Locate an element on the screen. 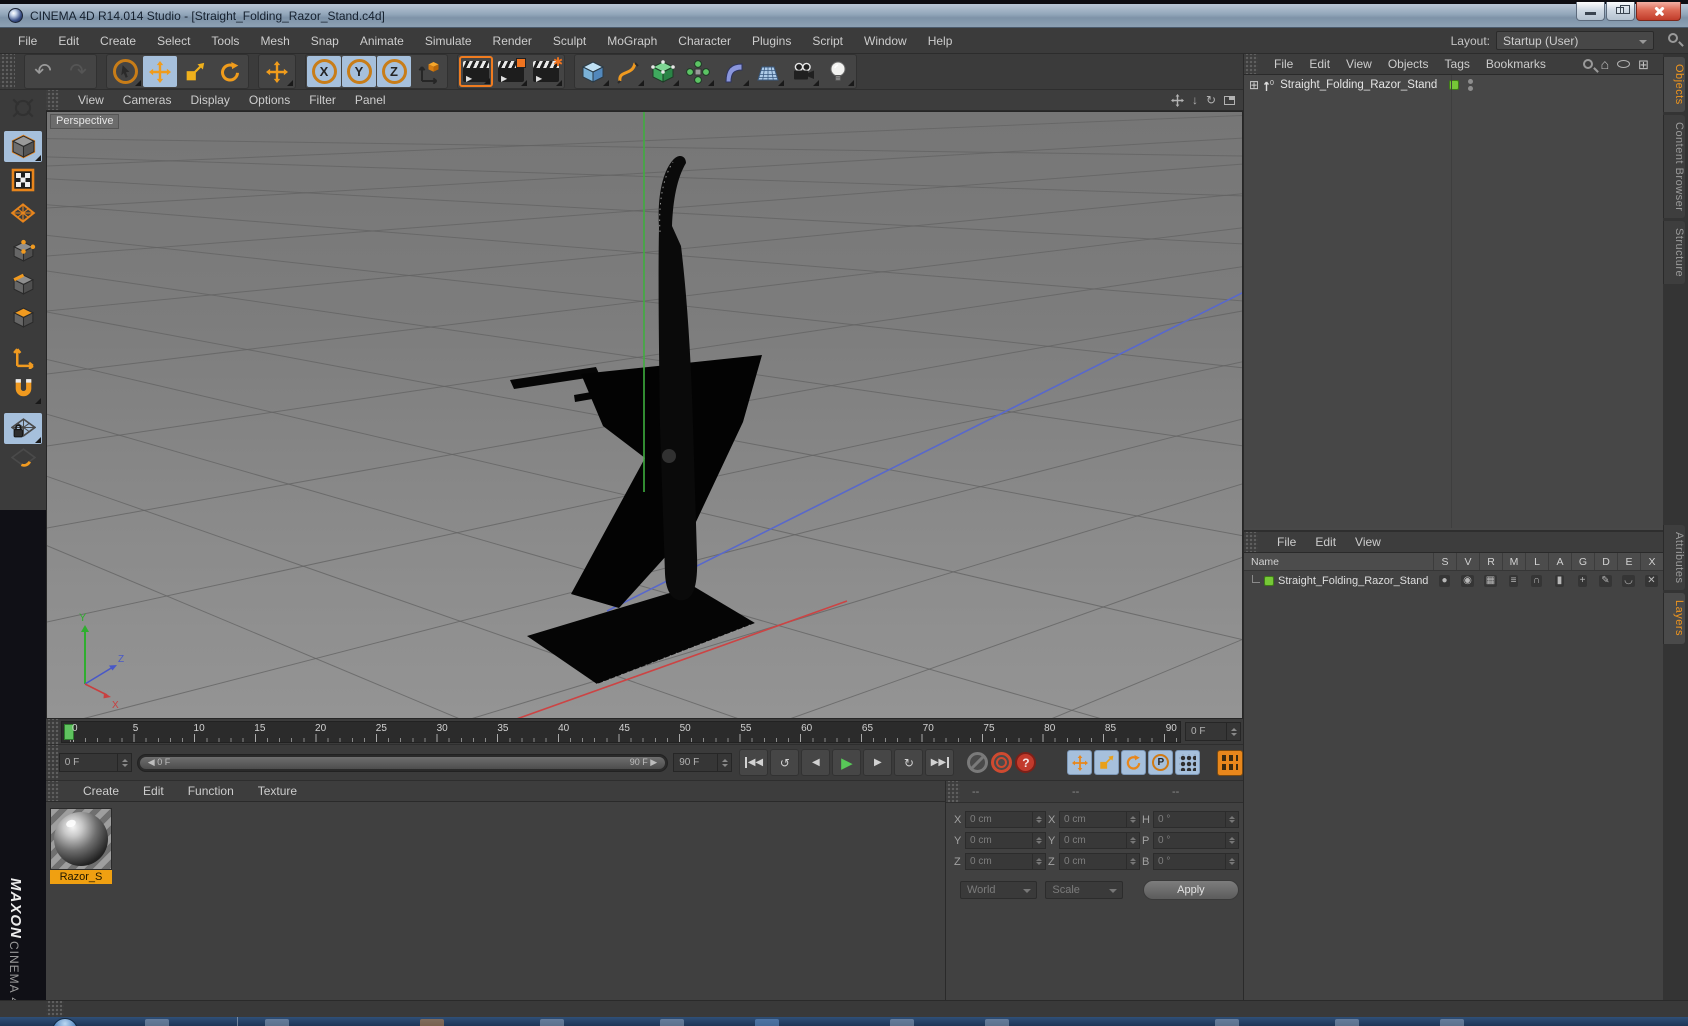 The height and width of the screenshot is (1026, 1688). key-pla-button is located at coordinates (1188, 762).